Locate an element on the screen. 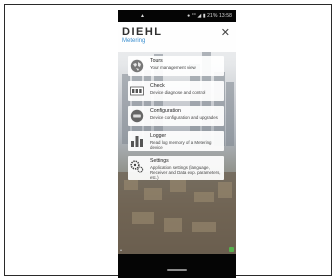  menu-item-title: Settings is located at coordinates (159, 161).